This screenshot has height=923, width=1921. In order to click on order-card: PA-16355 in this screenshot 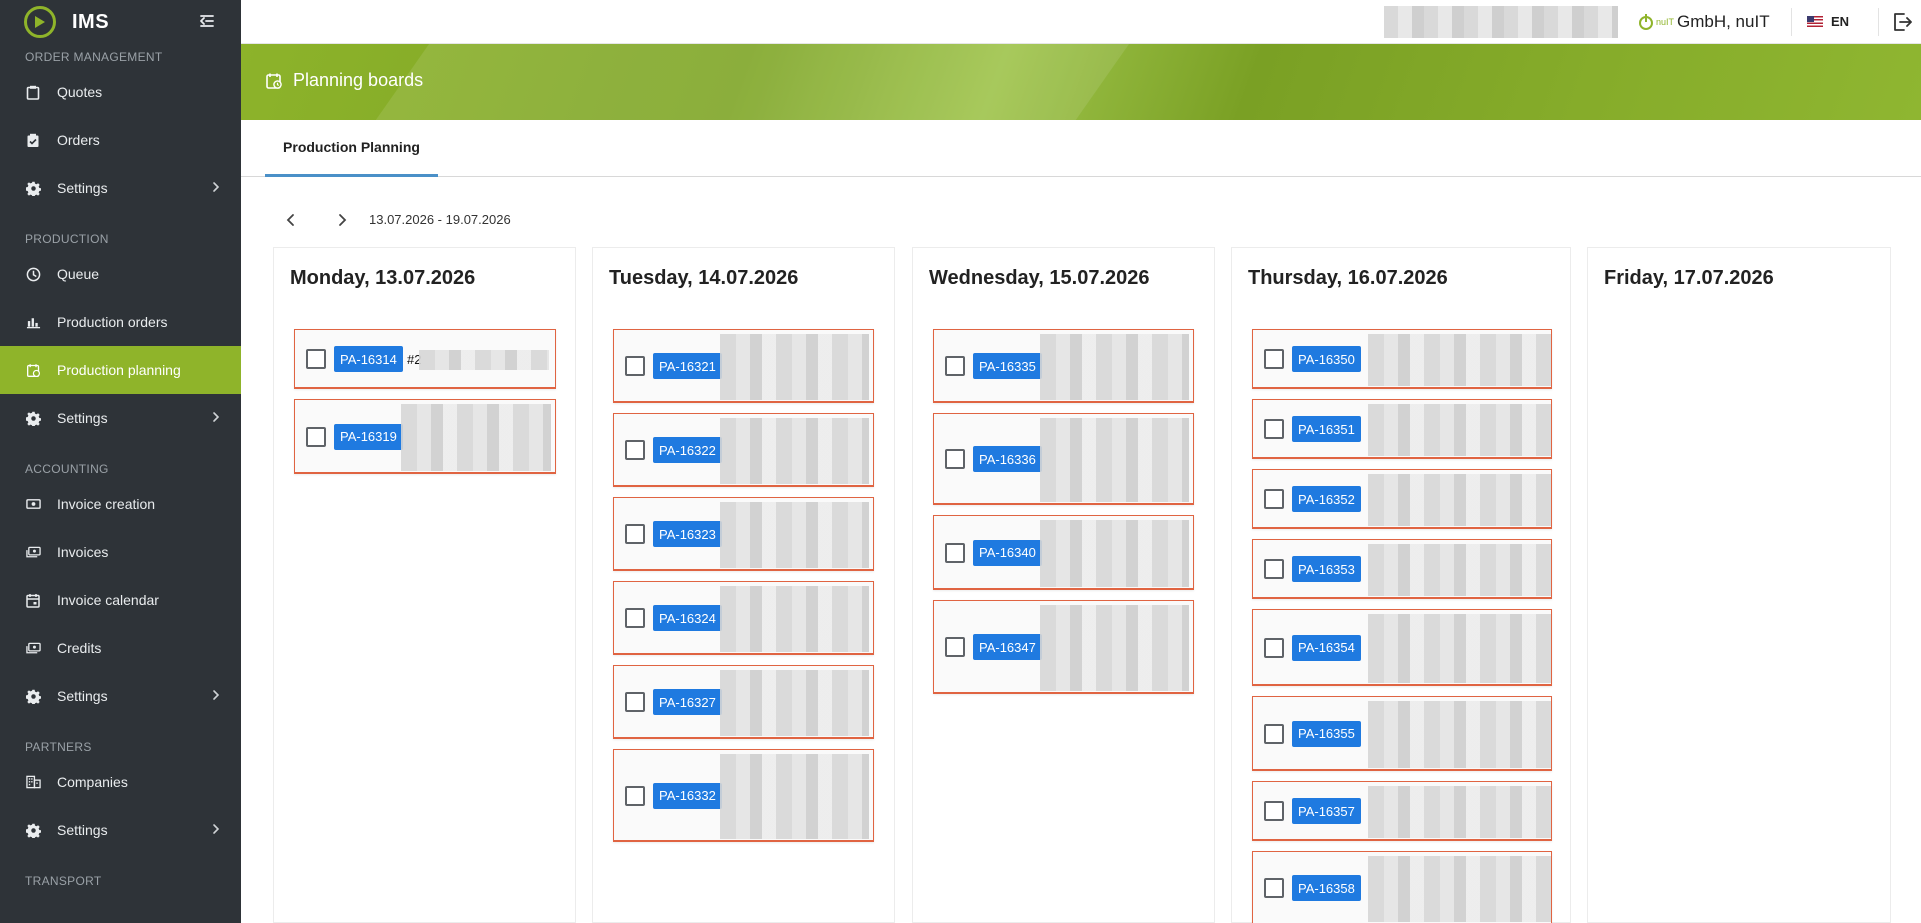, I will do `click(1402, 733)`.